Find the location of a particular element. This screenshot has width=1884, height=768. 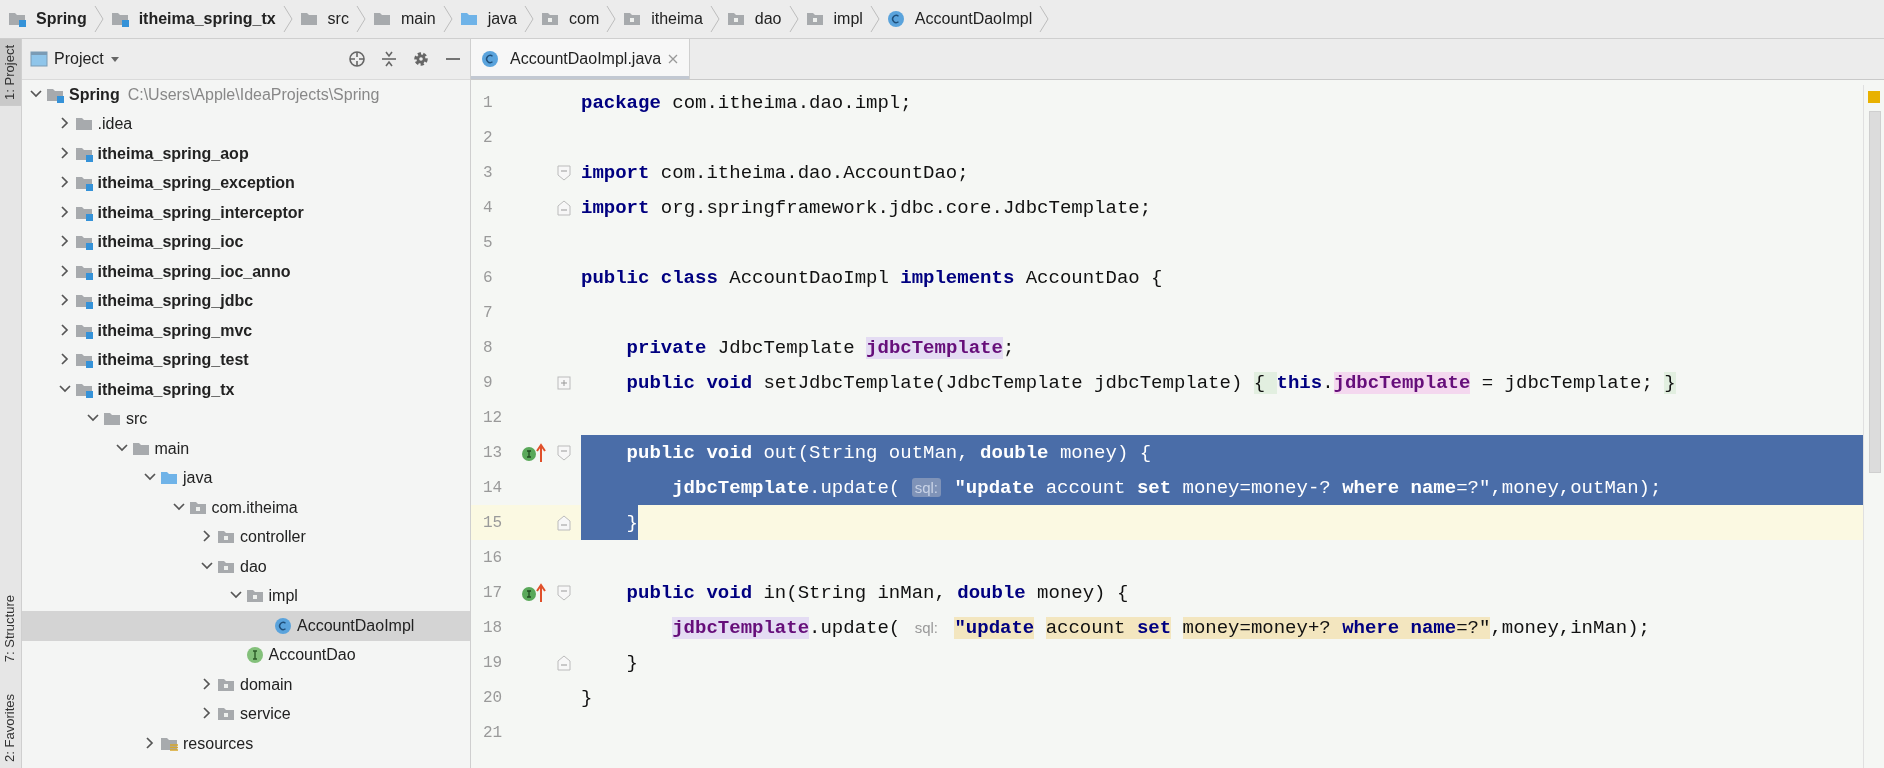

project-view-dropdown: Project is located at coordinates (75, 59).